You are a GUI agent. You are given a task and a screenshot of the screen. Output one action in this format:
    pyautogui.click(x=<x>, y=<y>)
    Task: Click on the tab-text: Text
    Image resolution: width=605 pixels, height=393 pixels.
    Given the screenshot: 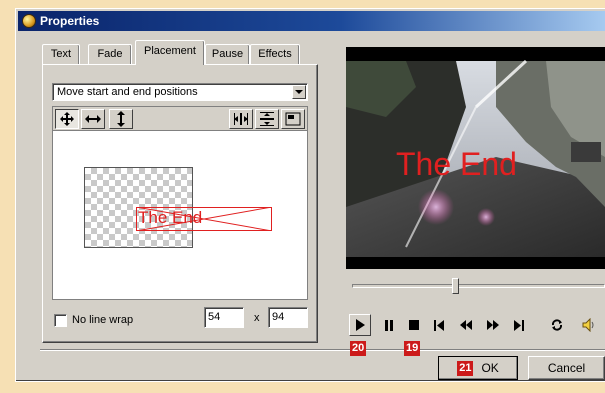 What is the action you would take?
    pyautogui.click(x=61, y=54)
    